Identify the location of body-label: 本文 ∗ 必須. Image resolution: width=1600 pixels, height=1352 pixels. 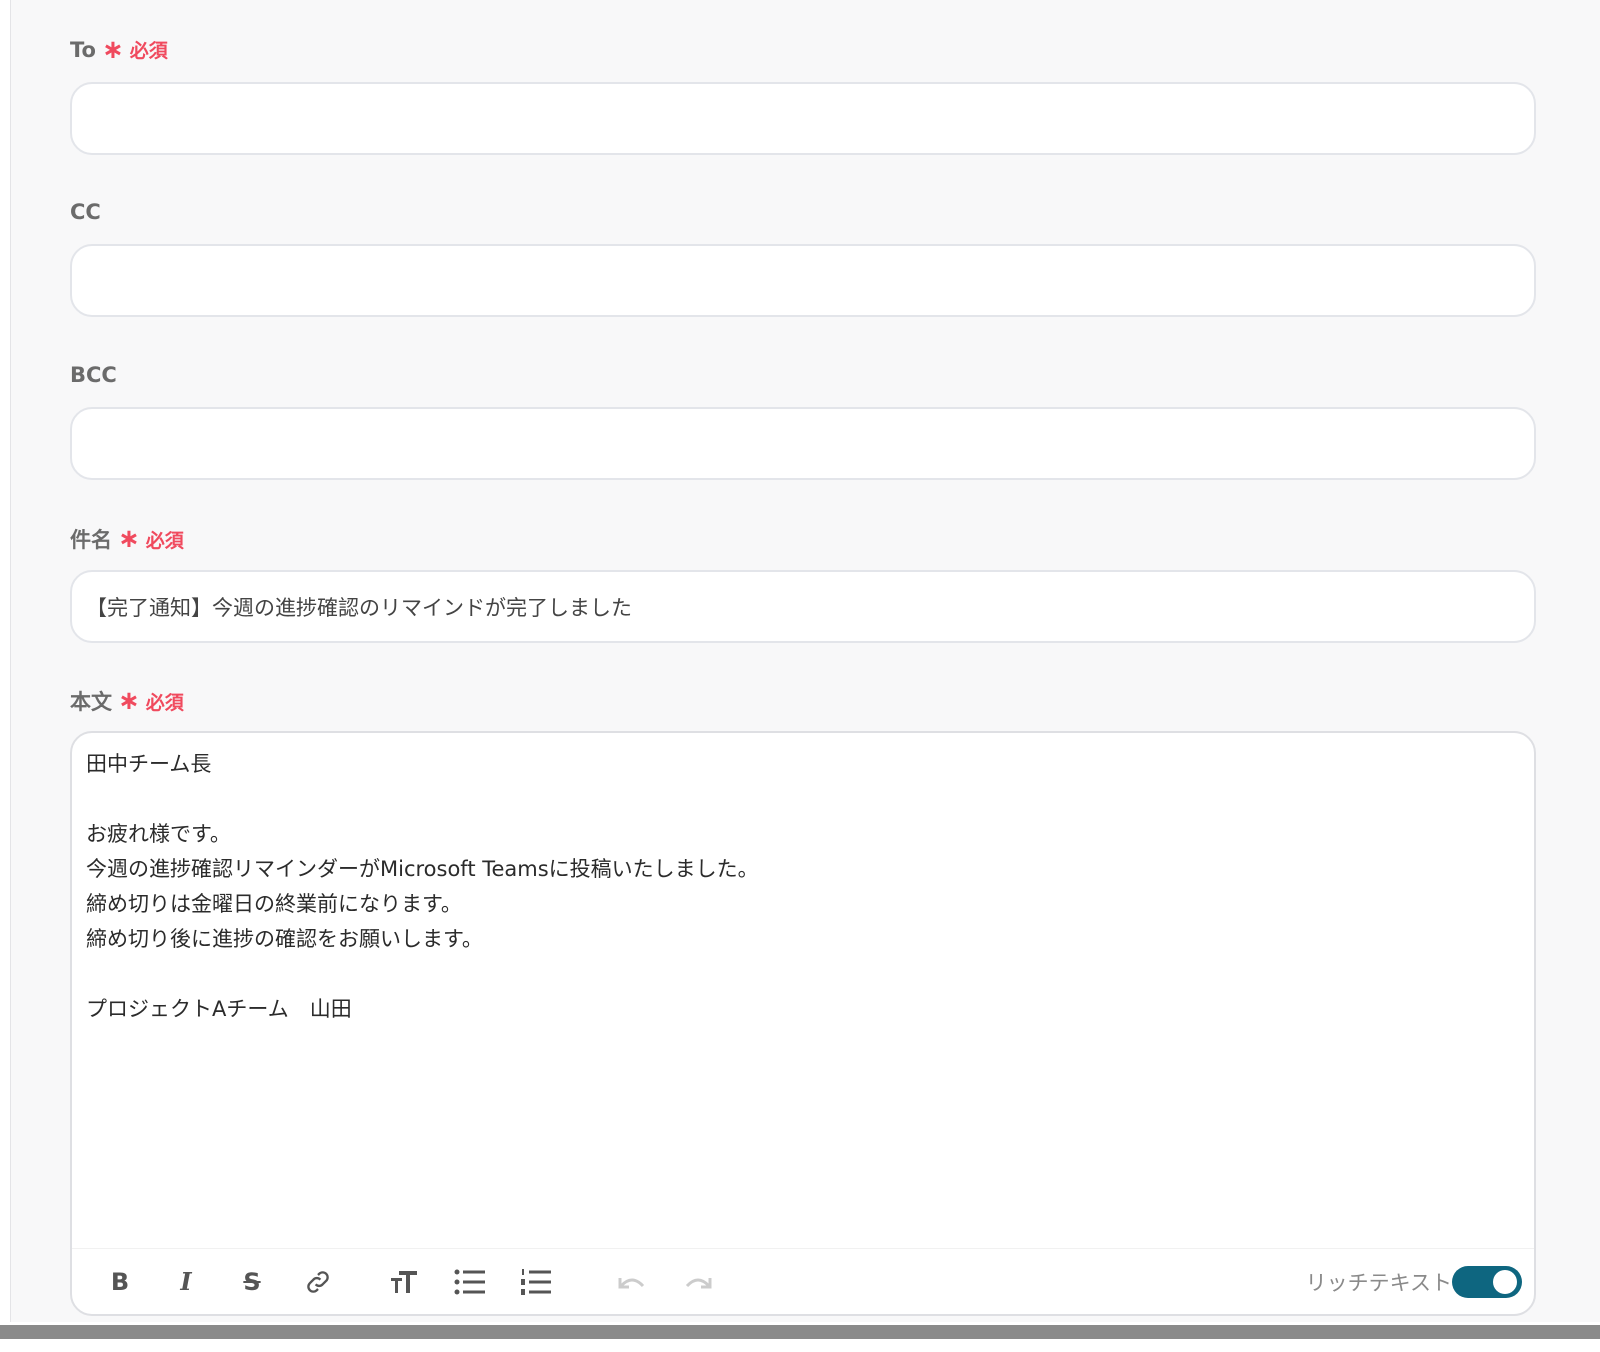
(127, 701).